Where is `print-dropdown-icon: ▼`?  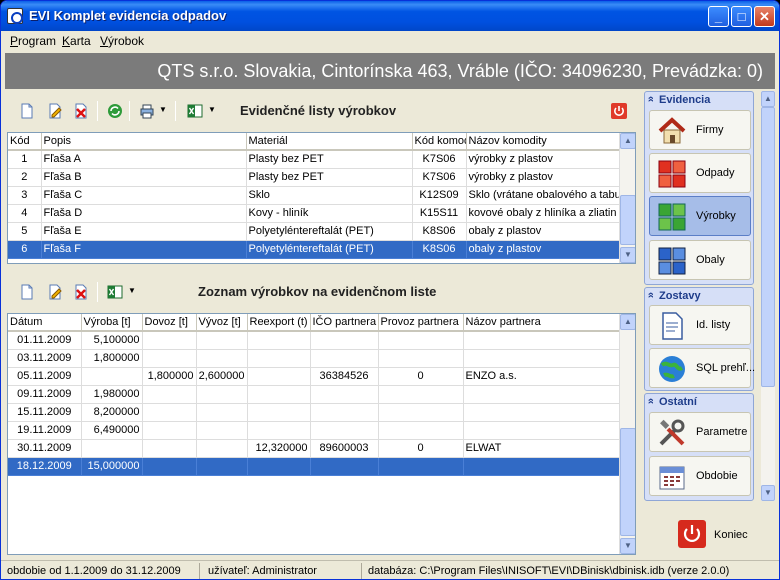
print-dropdown-icon: ▼ is located at coordinates (163, 109).